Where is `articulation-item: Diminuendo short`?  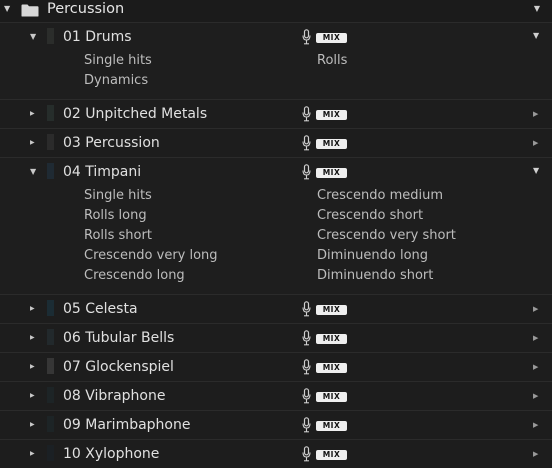
articulation-item: Diminuendo short is located at coordinates (386, 276).